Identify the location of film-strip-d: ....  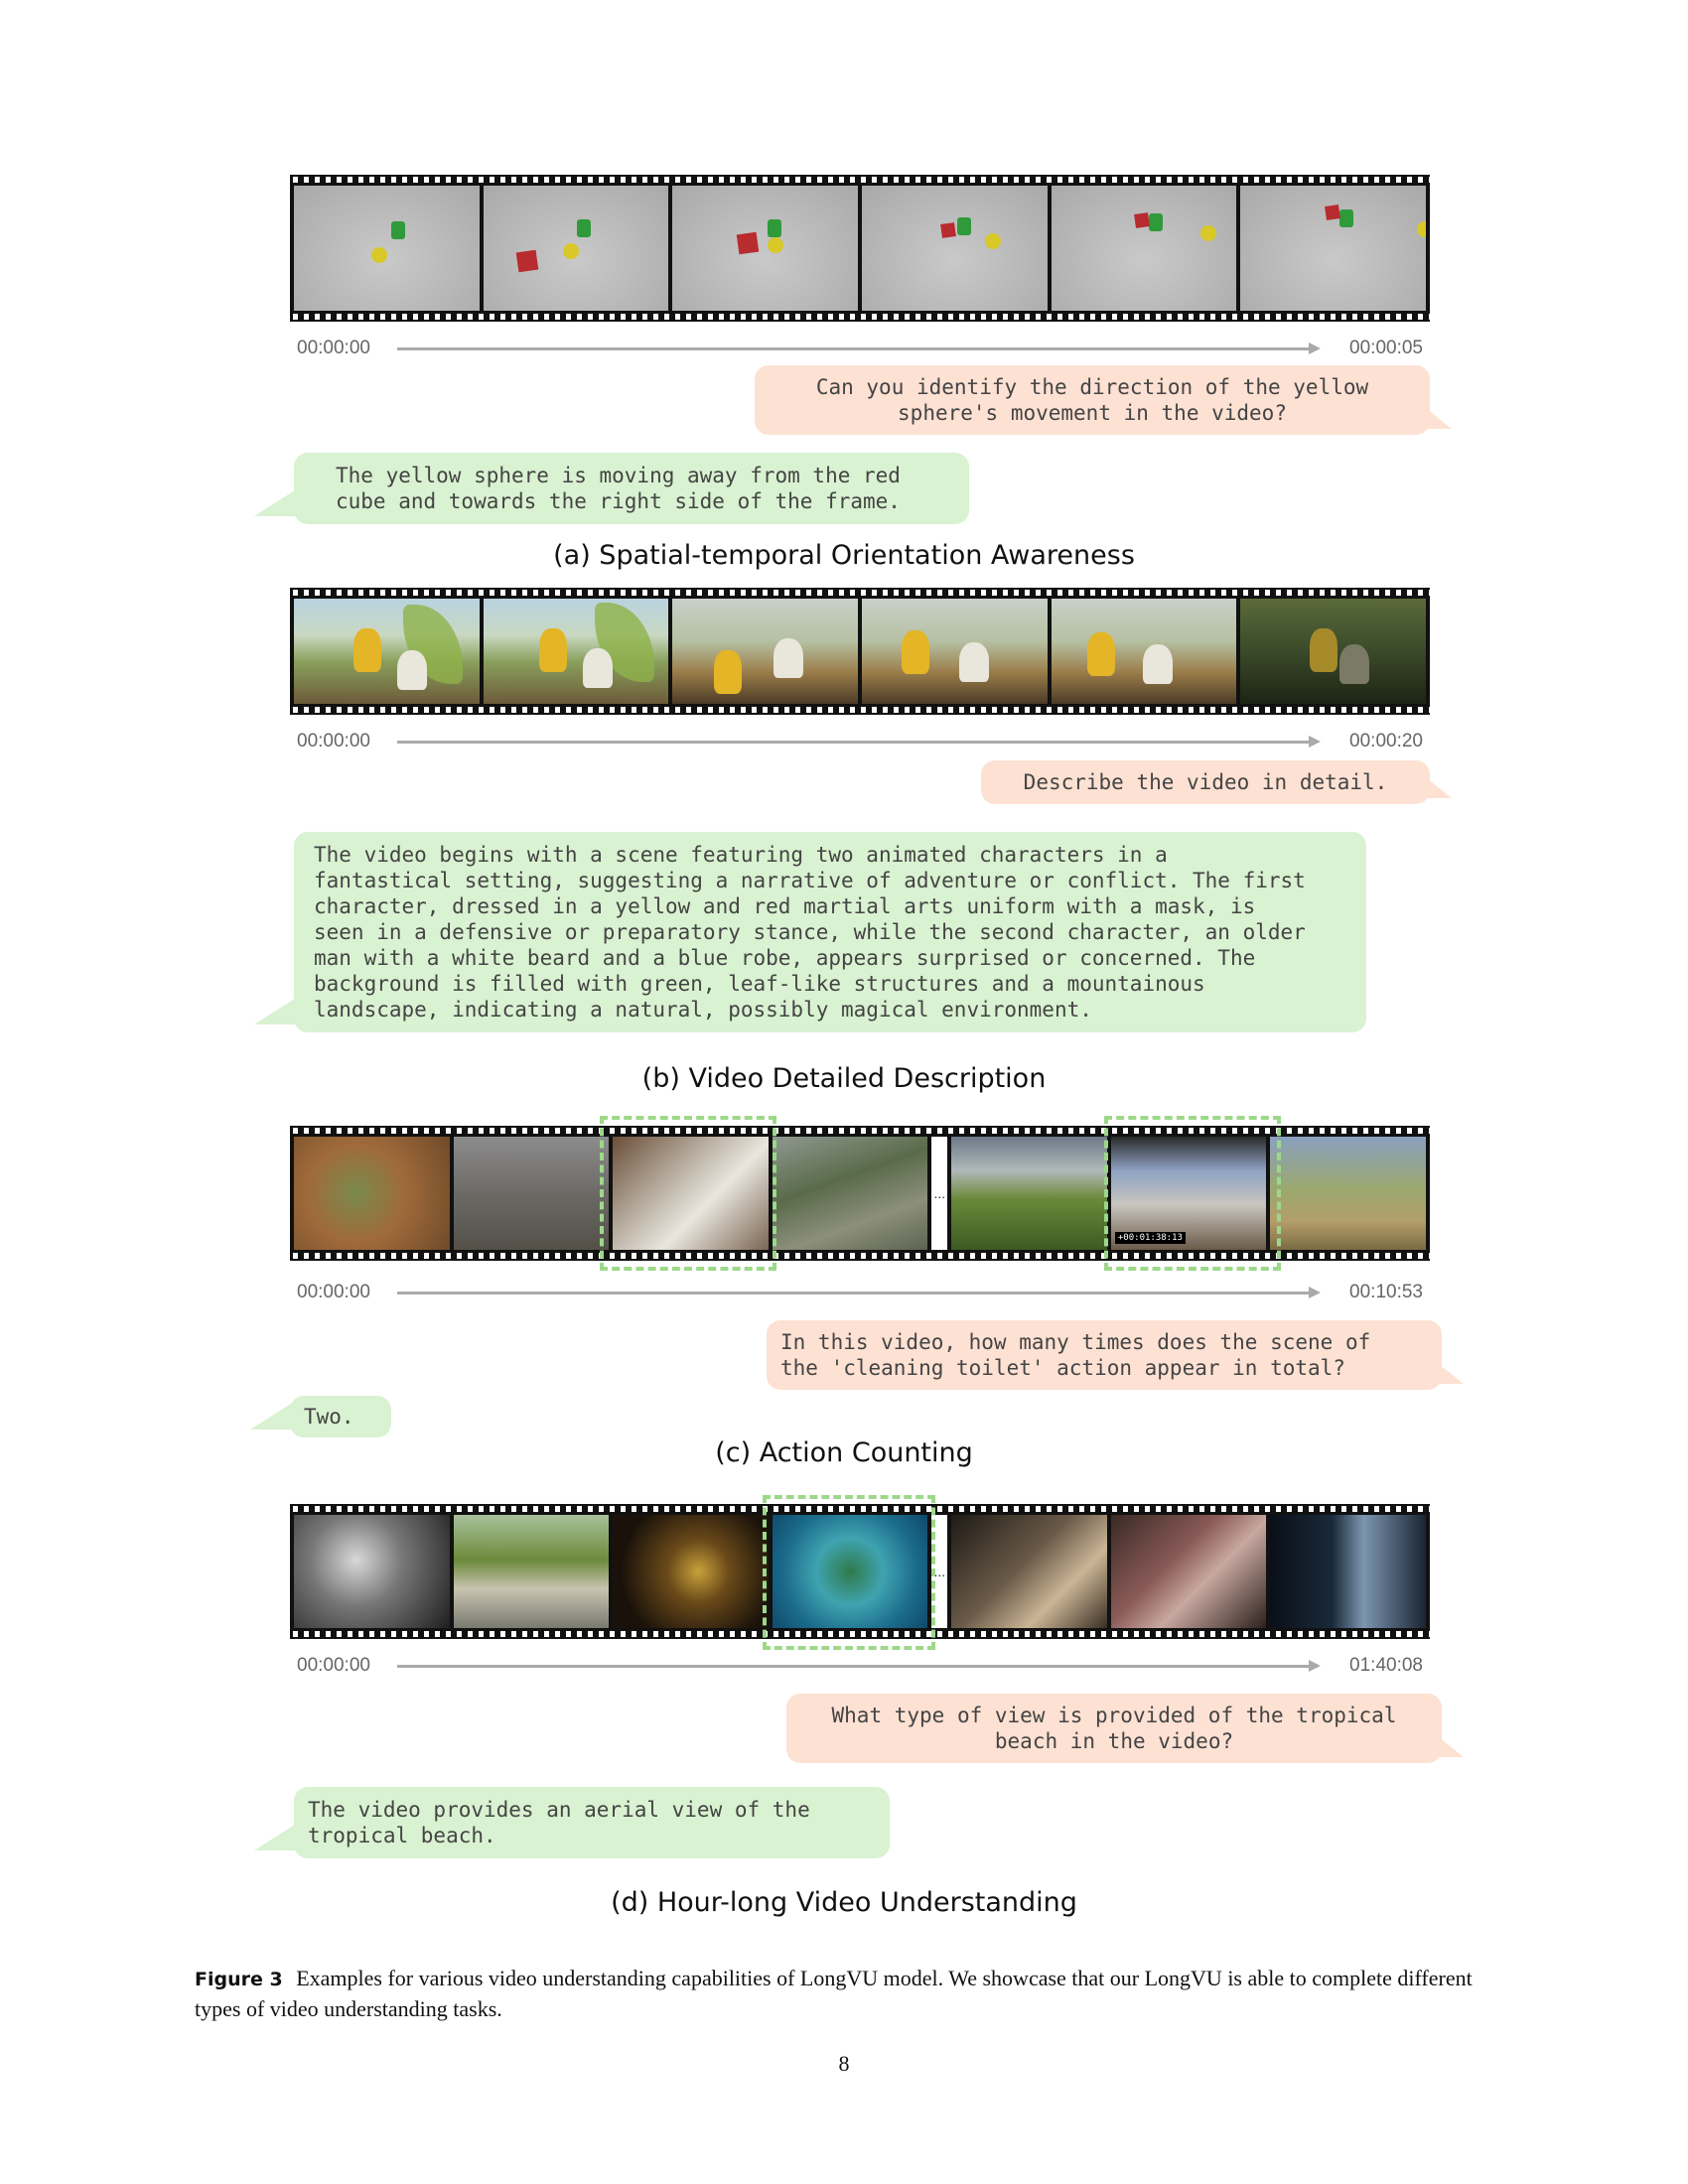
(860, 1571).